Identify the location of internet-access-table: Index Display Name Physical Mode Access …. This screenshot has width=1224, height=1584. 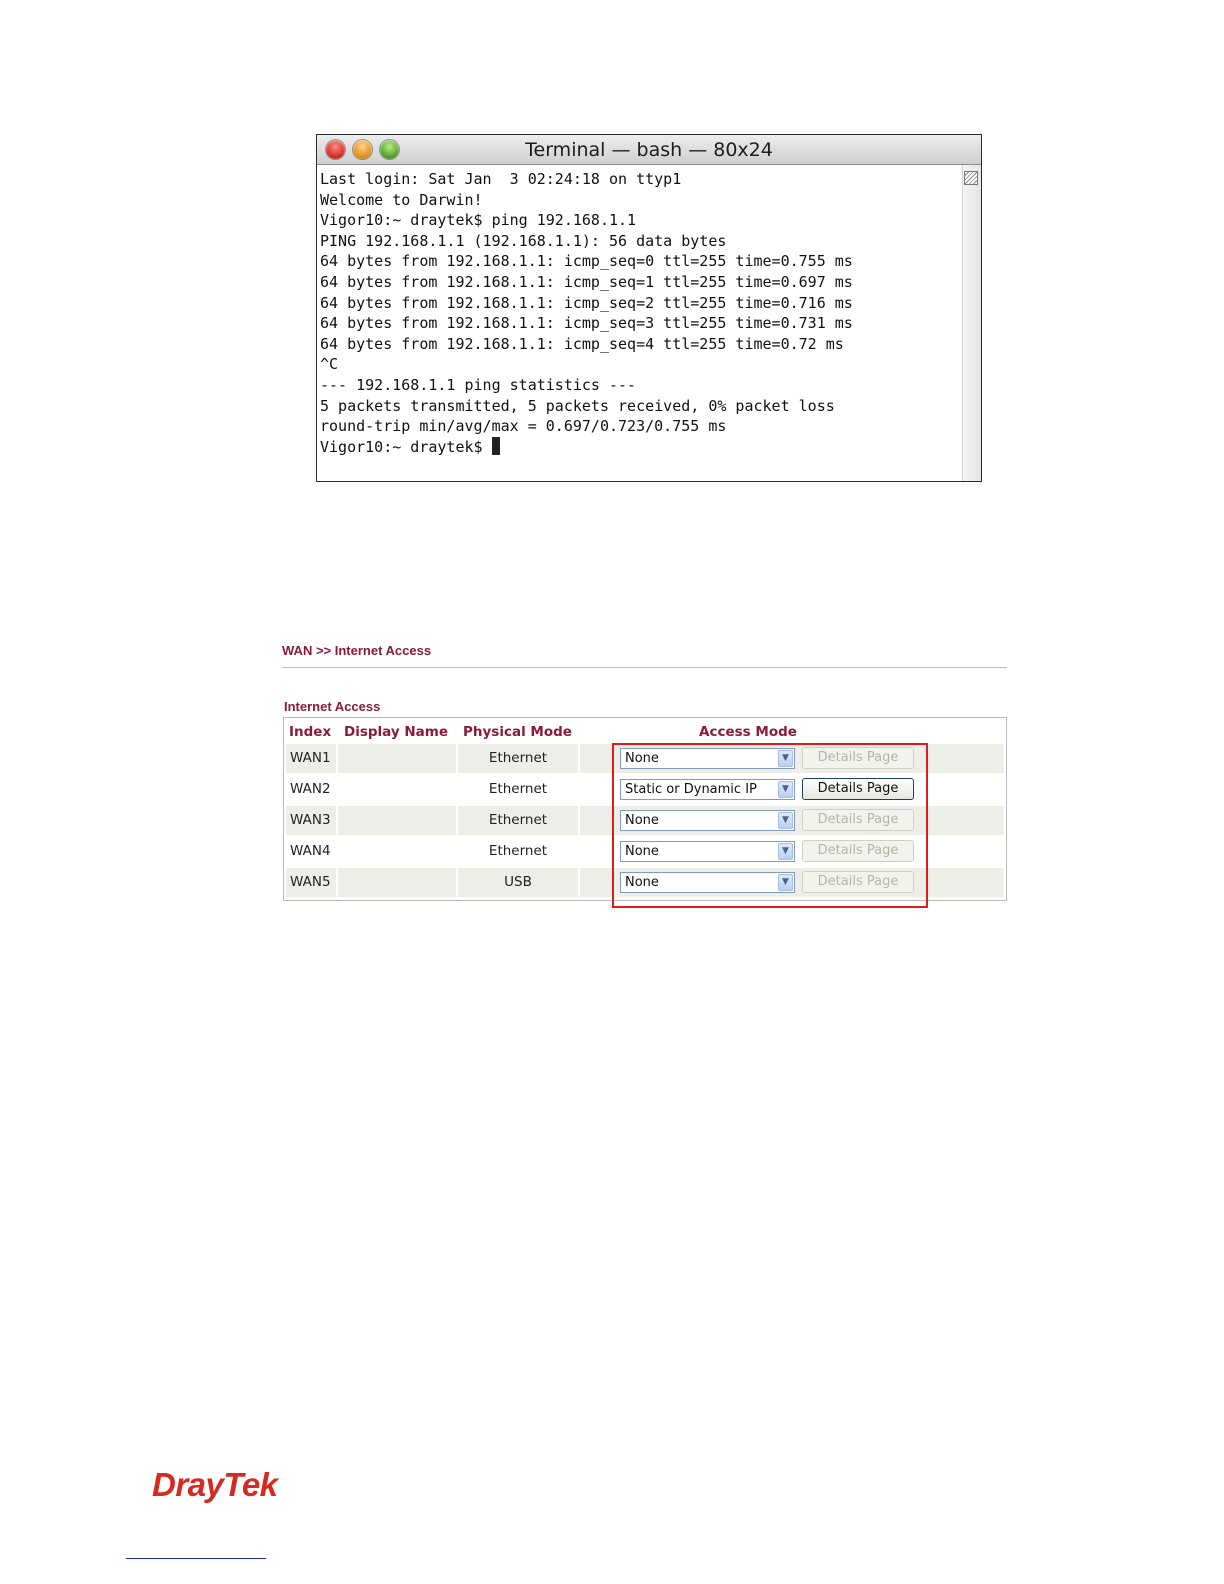
(645, 809).